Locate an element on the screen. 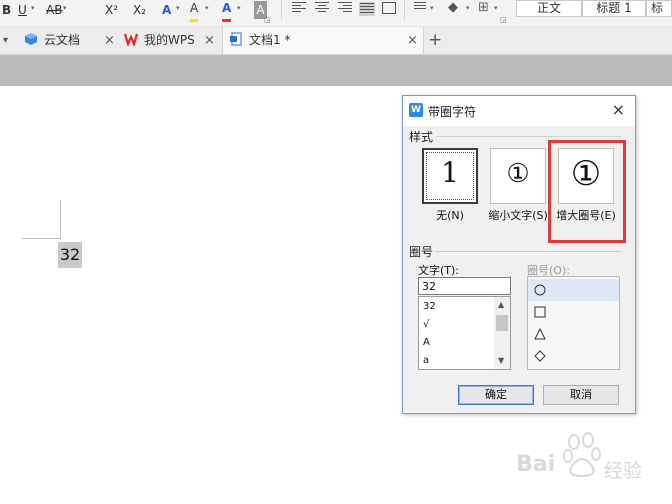 The width and height of the screenshot is (672, 504). new-tab-button: + is located at coordinates (435, 40).